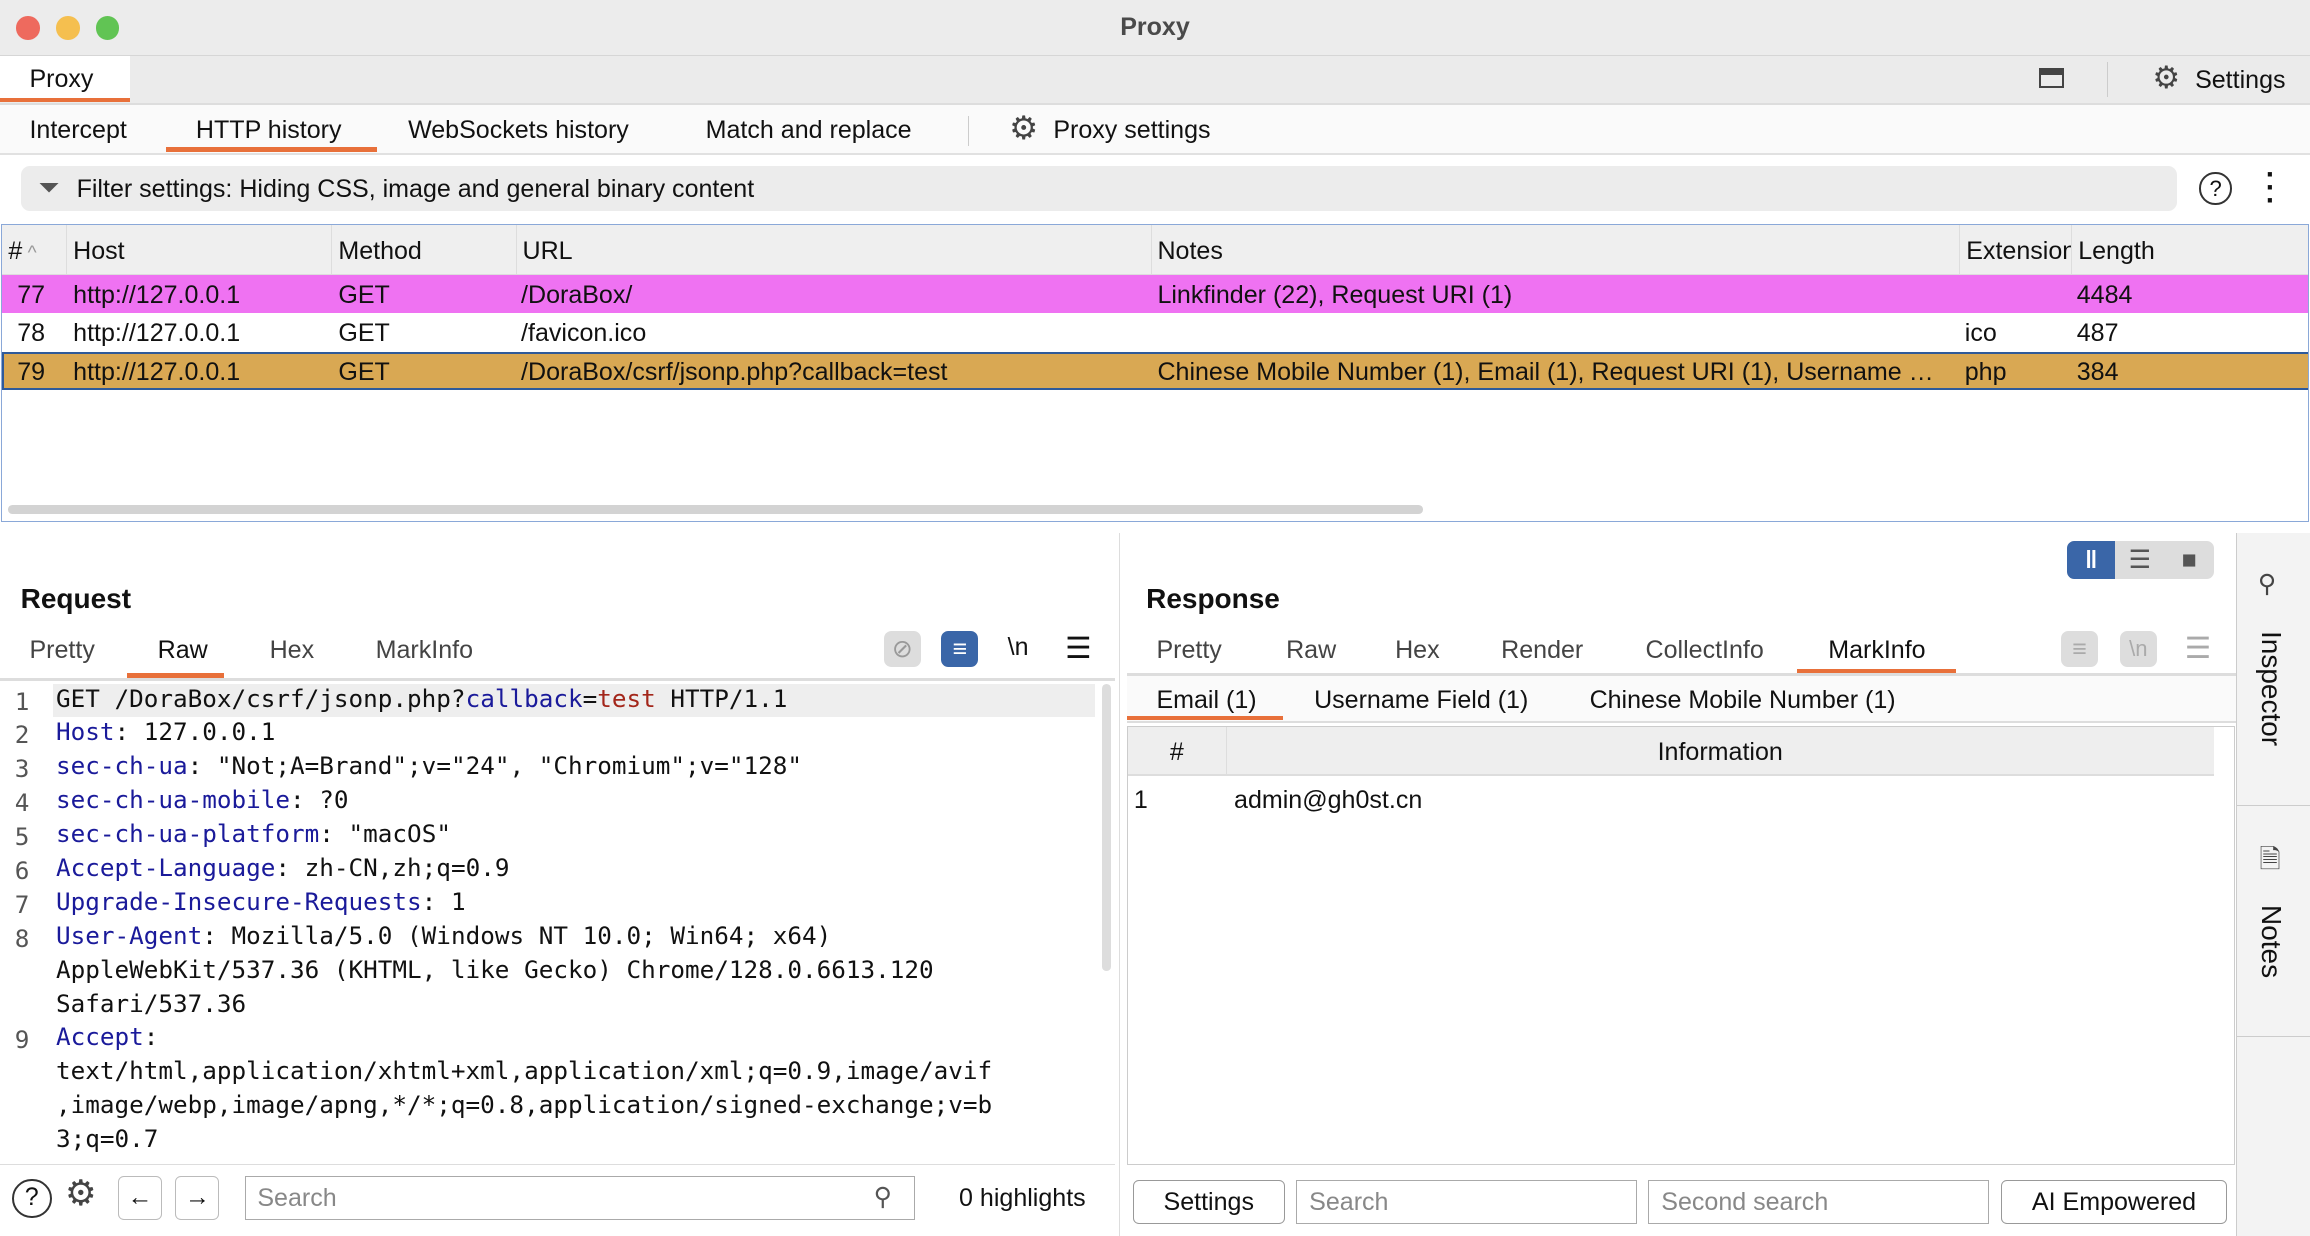  Describe the element at coordinates (2091, 559) in the screenshot. I see `split-horizontal-icon: ‖` at that location.